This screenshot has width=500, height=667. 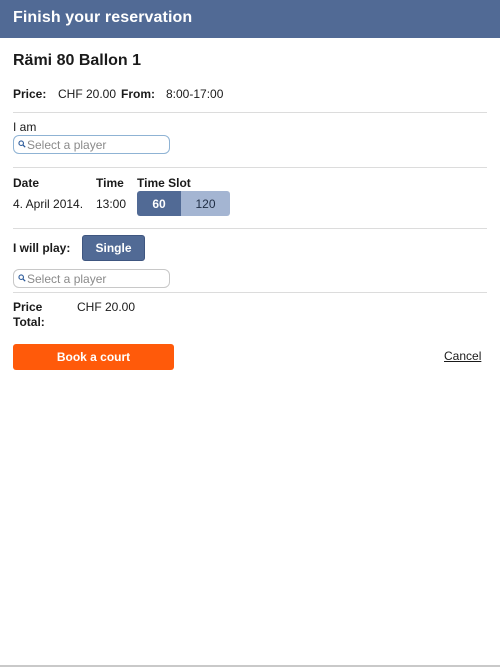 I want to click on time-slot-selector: 60 120, so click(x=183, y=203).